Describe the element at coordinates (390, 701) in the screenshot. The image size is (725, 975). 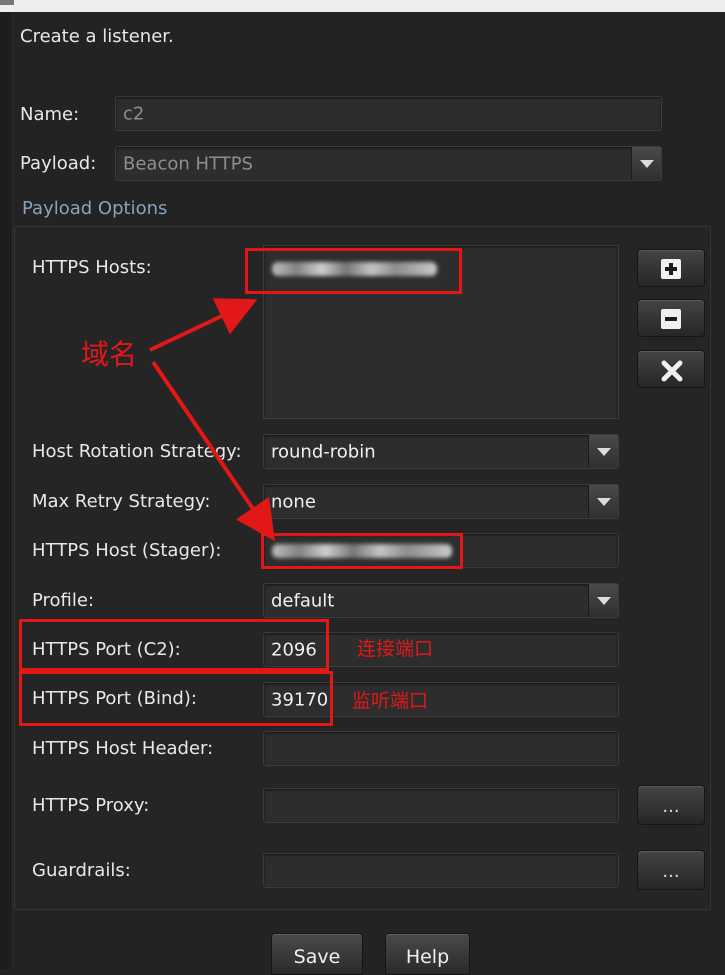
I see `annotation-listen-port: 监听端口` at that location.